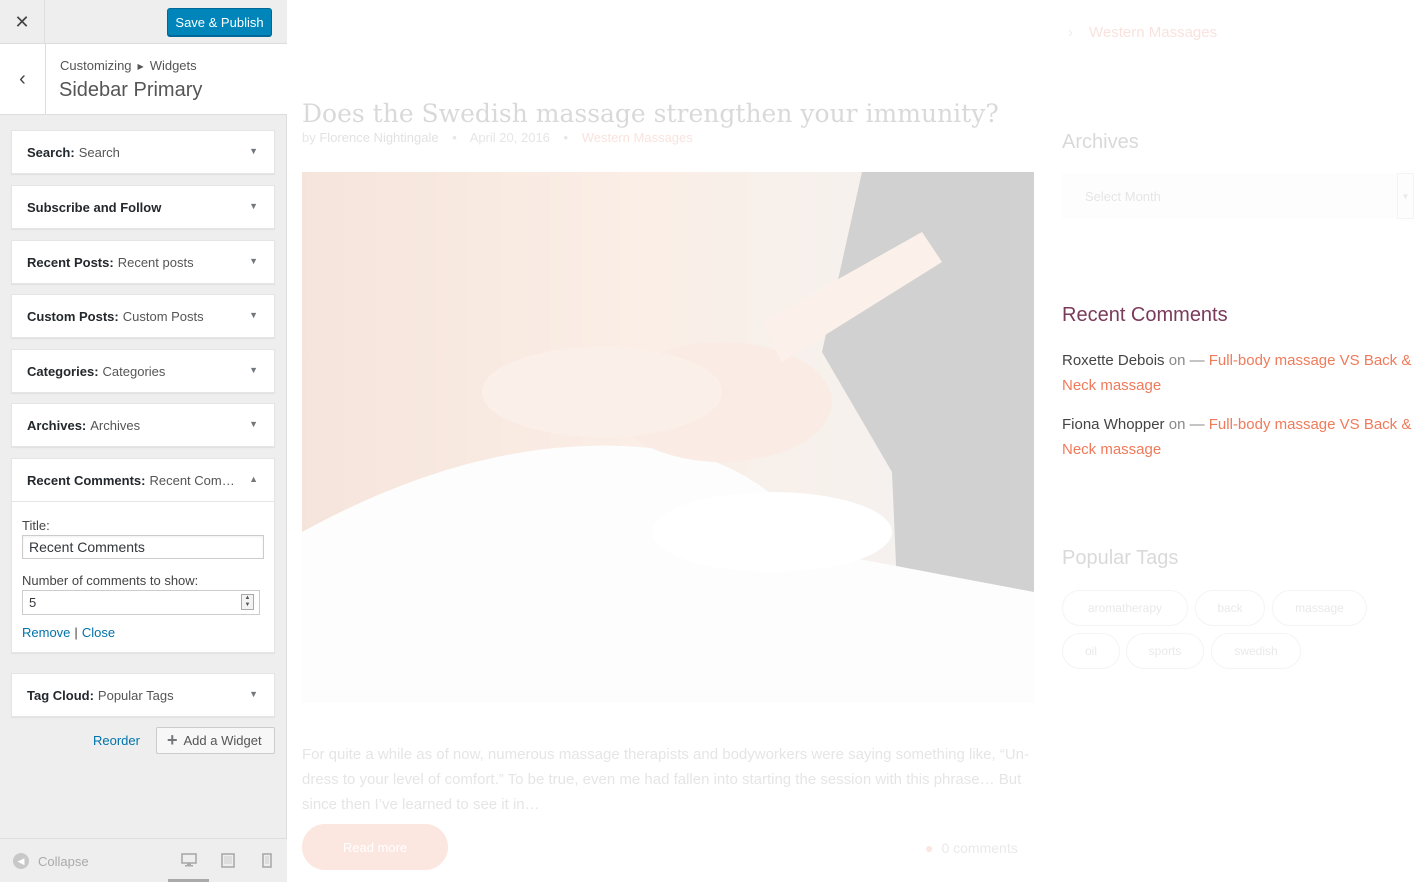  Describe the element at coordinates (94, 207) in the screenshot. I see `widget-type: Subscribe and Follow` at that location.